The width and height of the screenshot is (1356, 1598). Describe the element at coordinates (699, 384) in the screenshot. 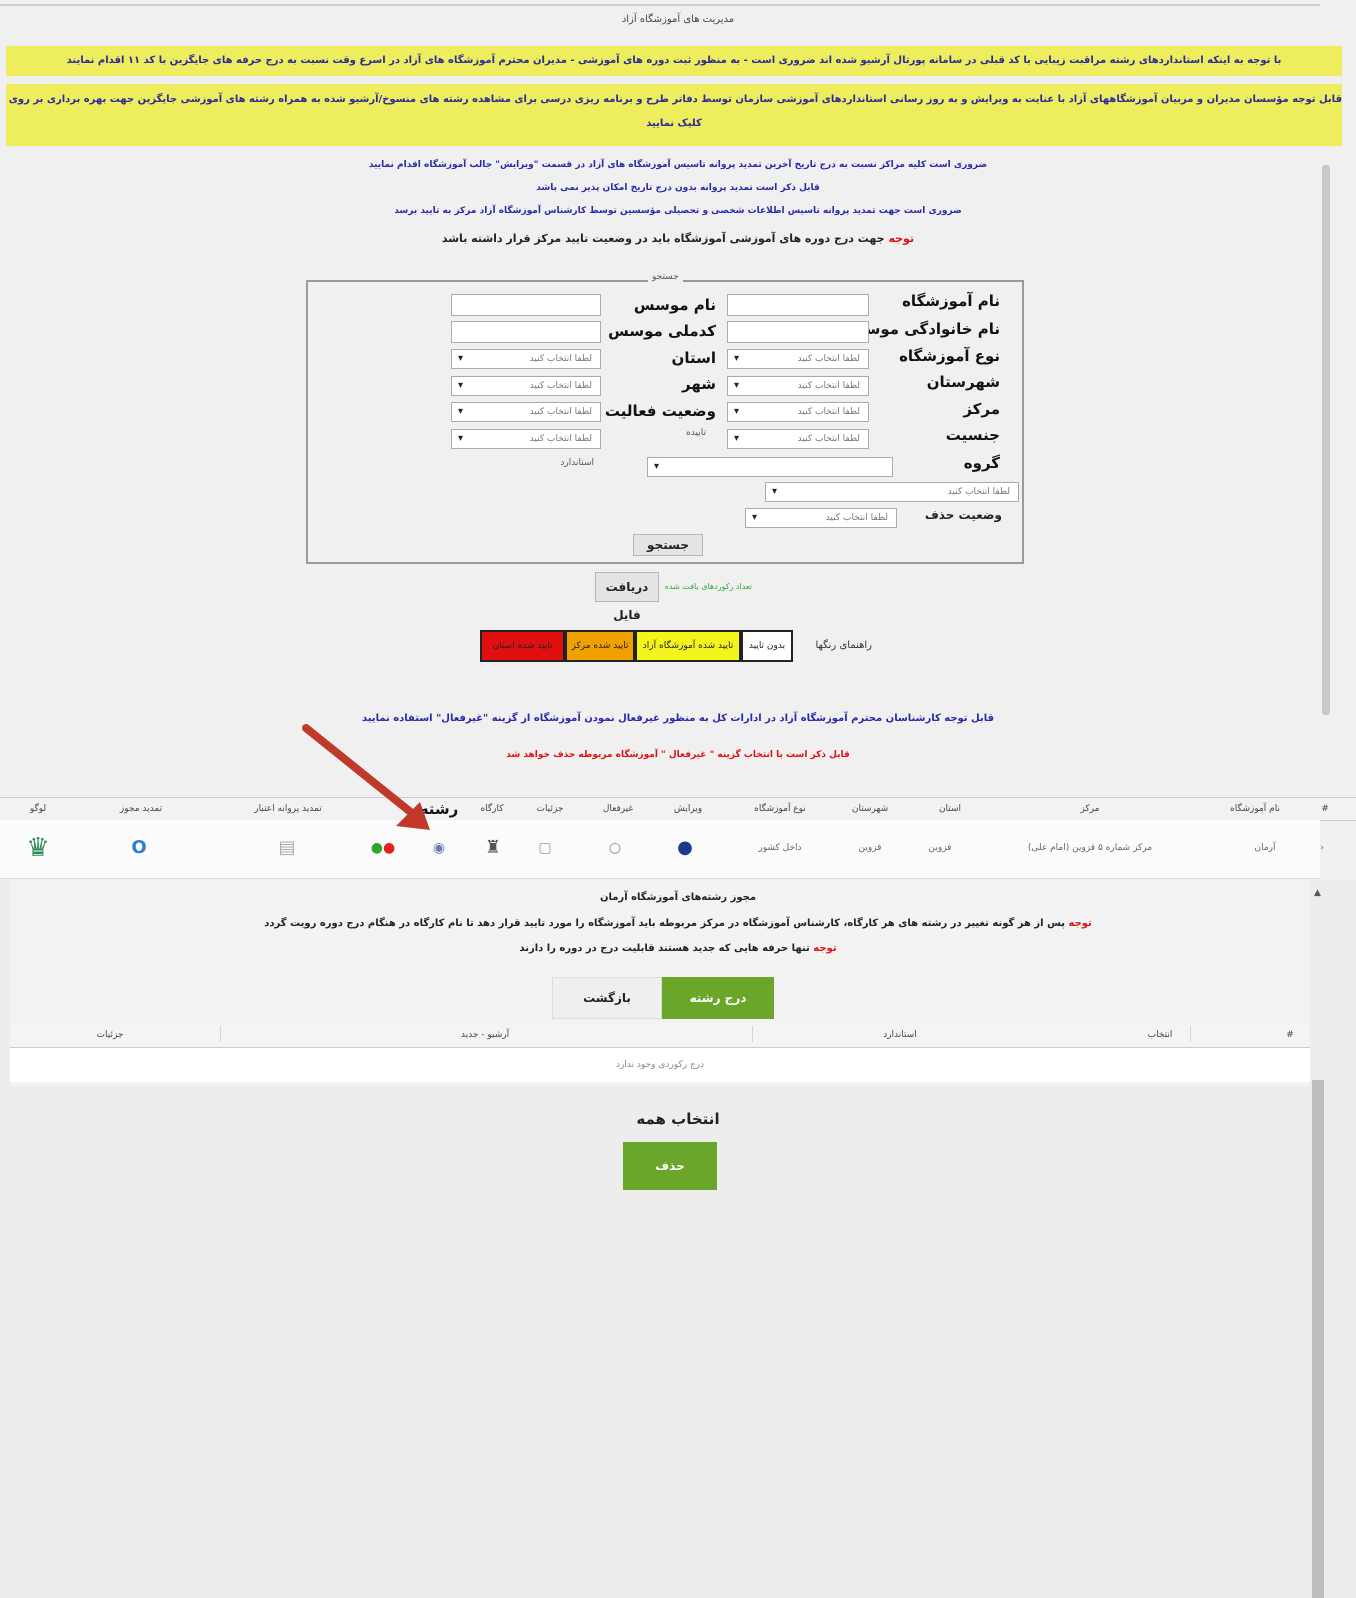

I see `label-city: شهر` at that location.